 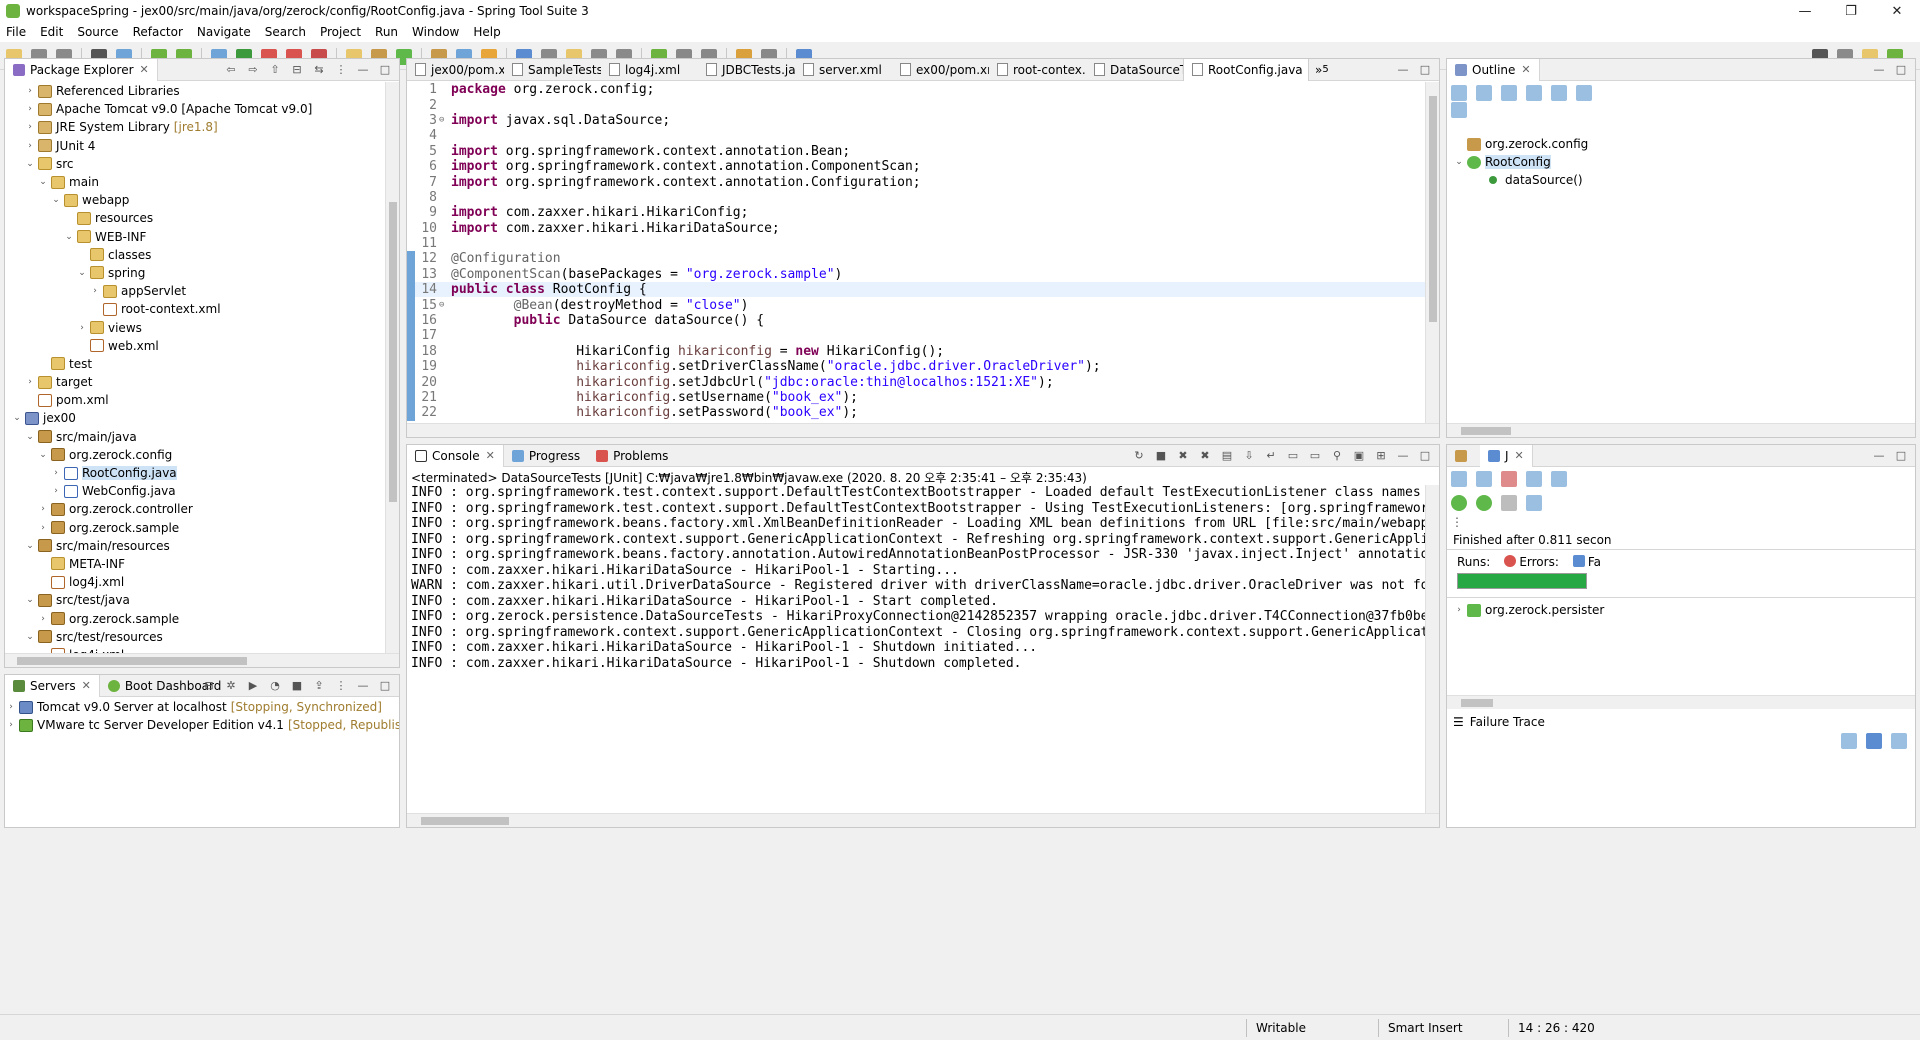 I want to click on pin-console-icon: ⚲, so click(x=1337, y=456).